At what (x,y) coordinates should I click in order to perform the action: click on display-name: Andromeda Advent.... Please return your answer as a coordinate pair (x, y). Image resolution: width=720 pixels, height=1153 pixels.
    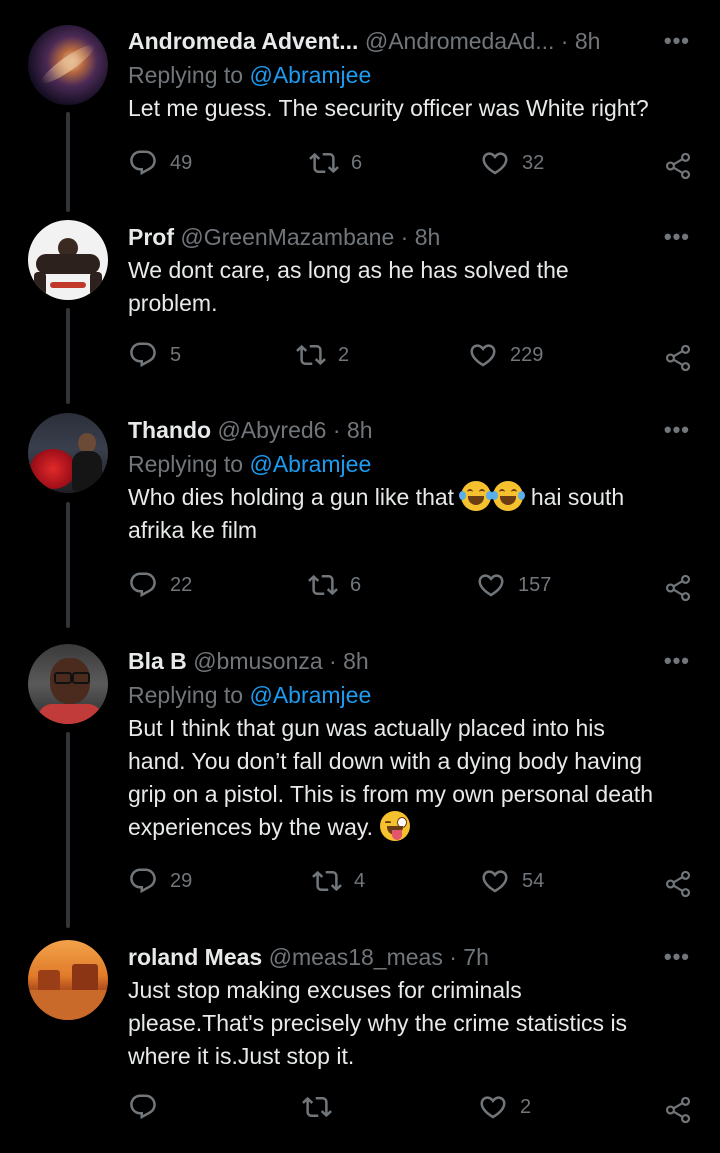
    Looking at the image, I should click on (243, 41).